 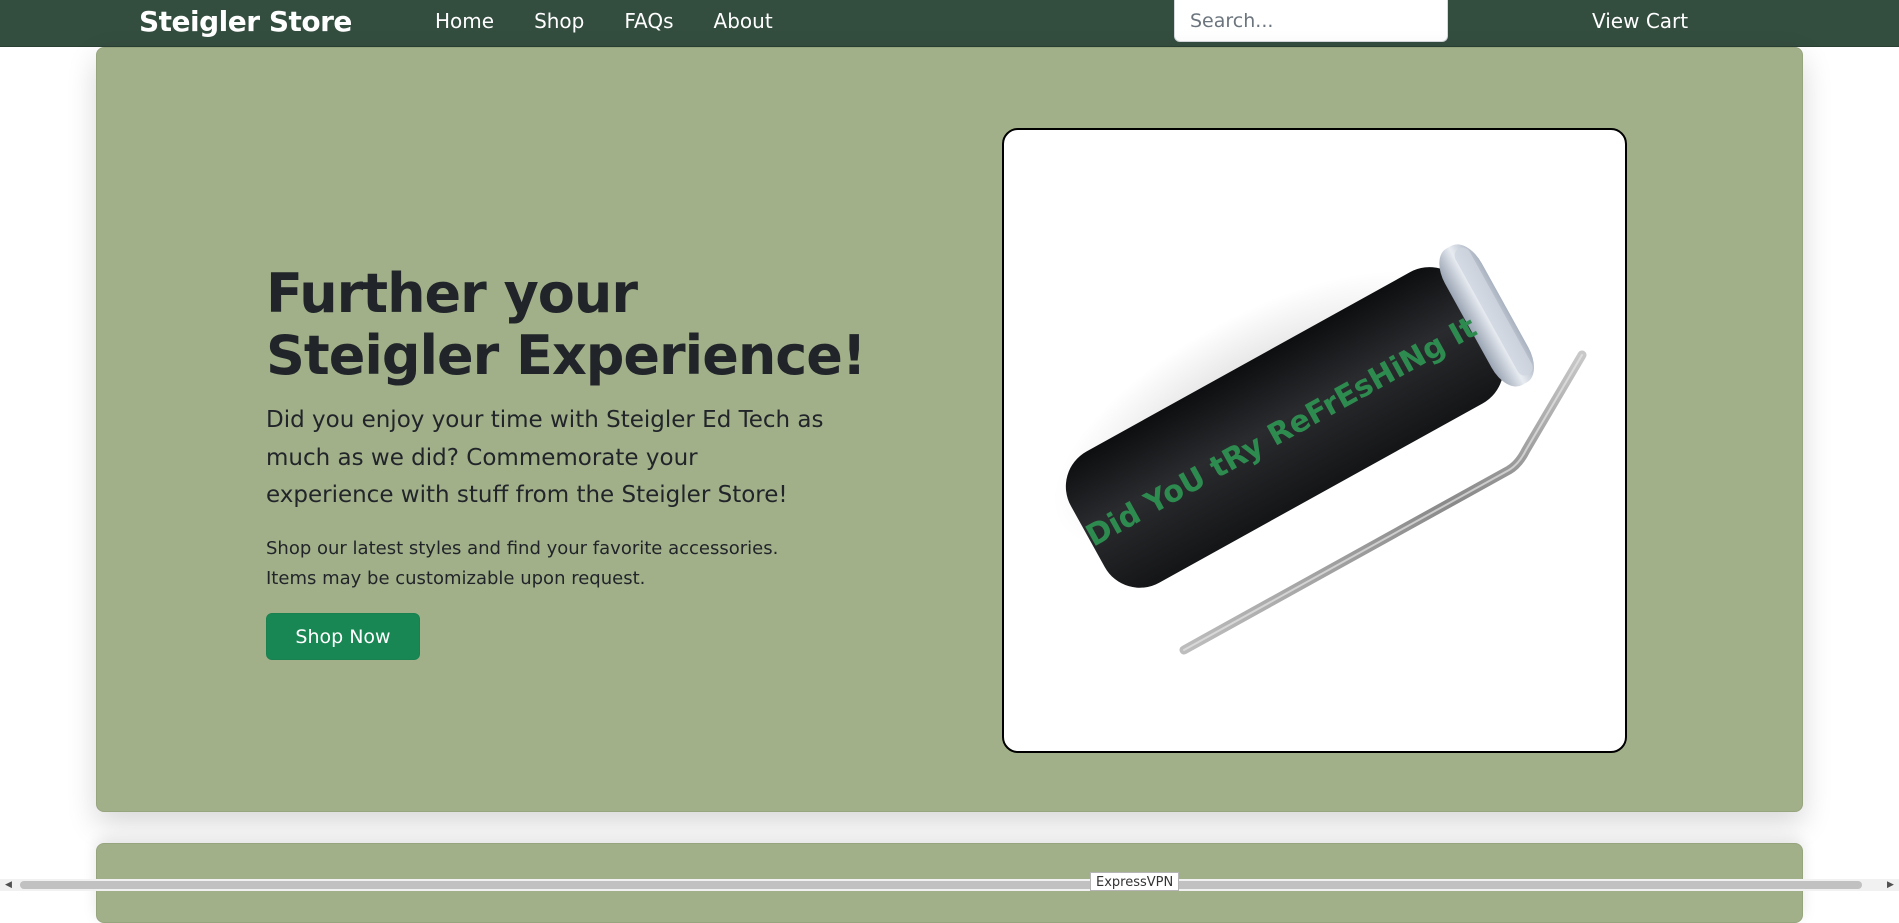 What do you see at coordinates (743, 21) in the screenshot?
I see `nav-link-about: About` at bounding box center [743, 21].